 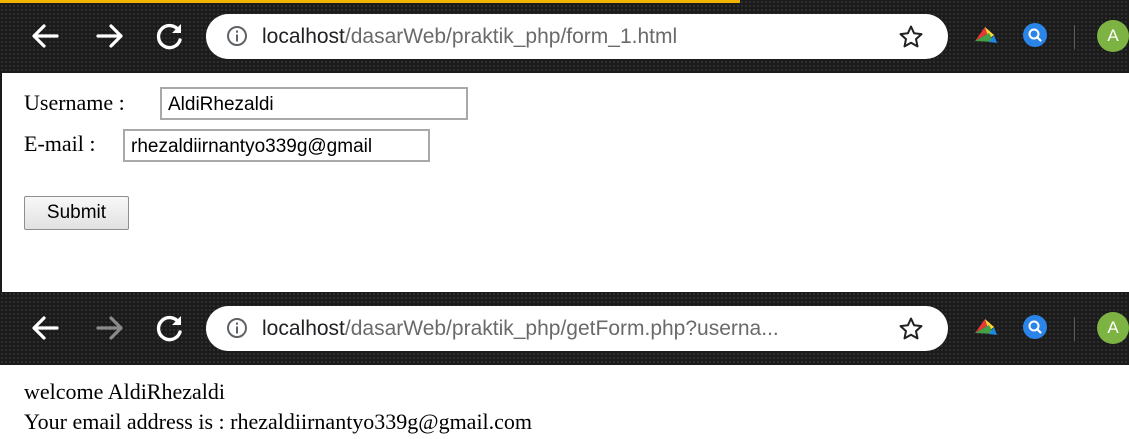 What do you see at coordinates (74, 102) in the screenshot?
I see `username-label: Username :` at bounding box center [74, 102].